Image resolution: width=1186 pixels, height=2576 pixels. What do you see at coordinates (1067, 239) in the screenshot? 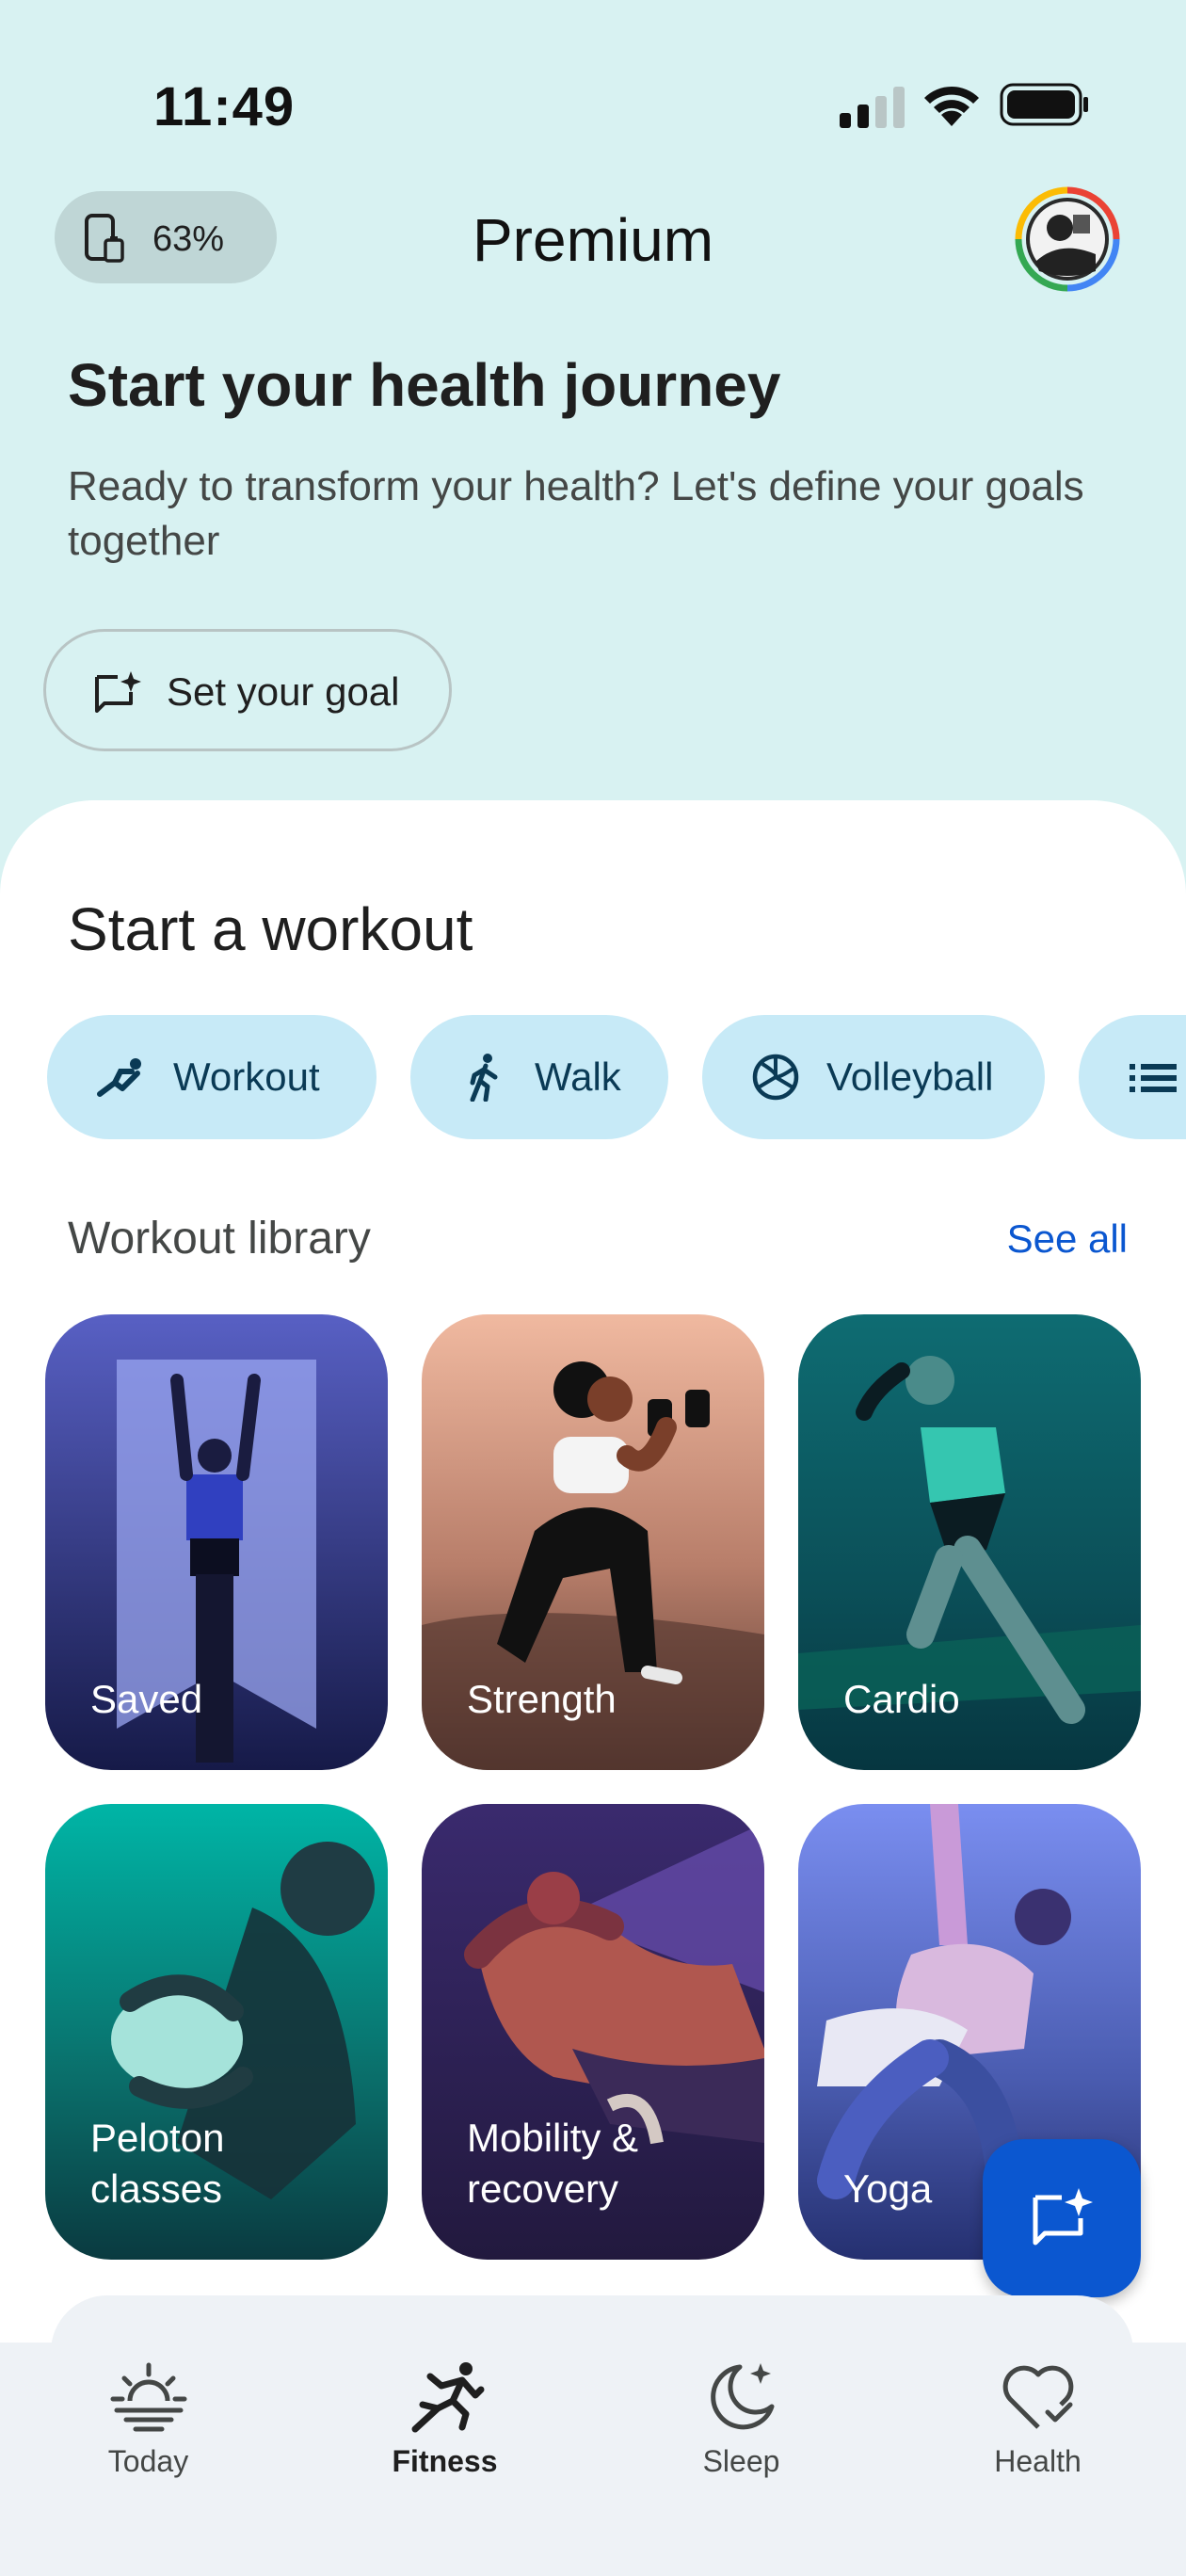
I see `avatar` at bounding box center [1067, 239].